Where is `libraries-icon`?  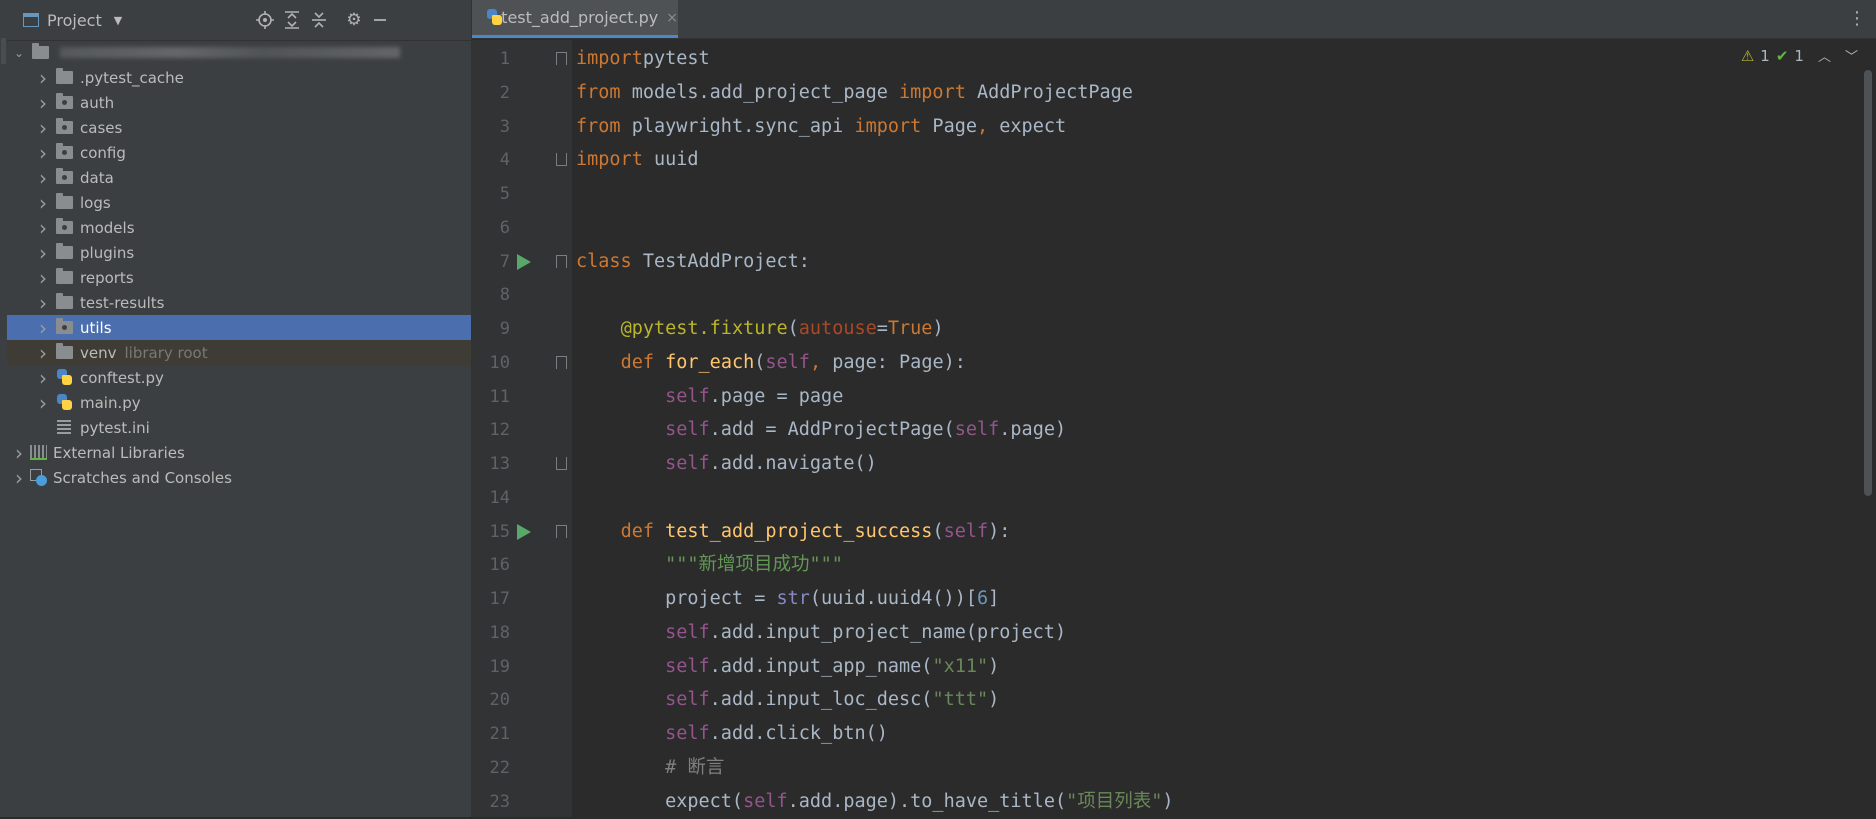 libraries-icon is located at coordinates (38, 452).